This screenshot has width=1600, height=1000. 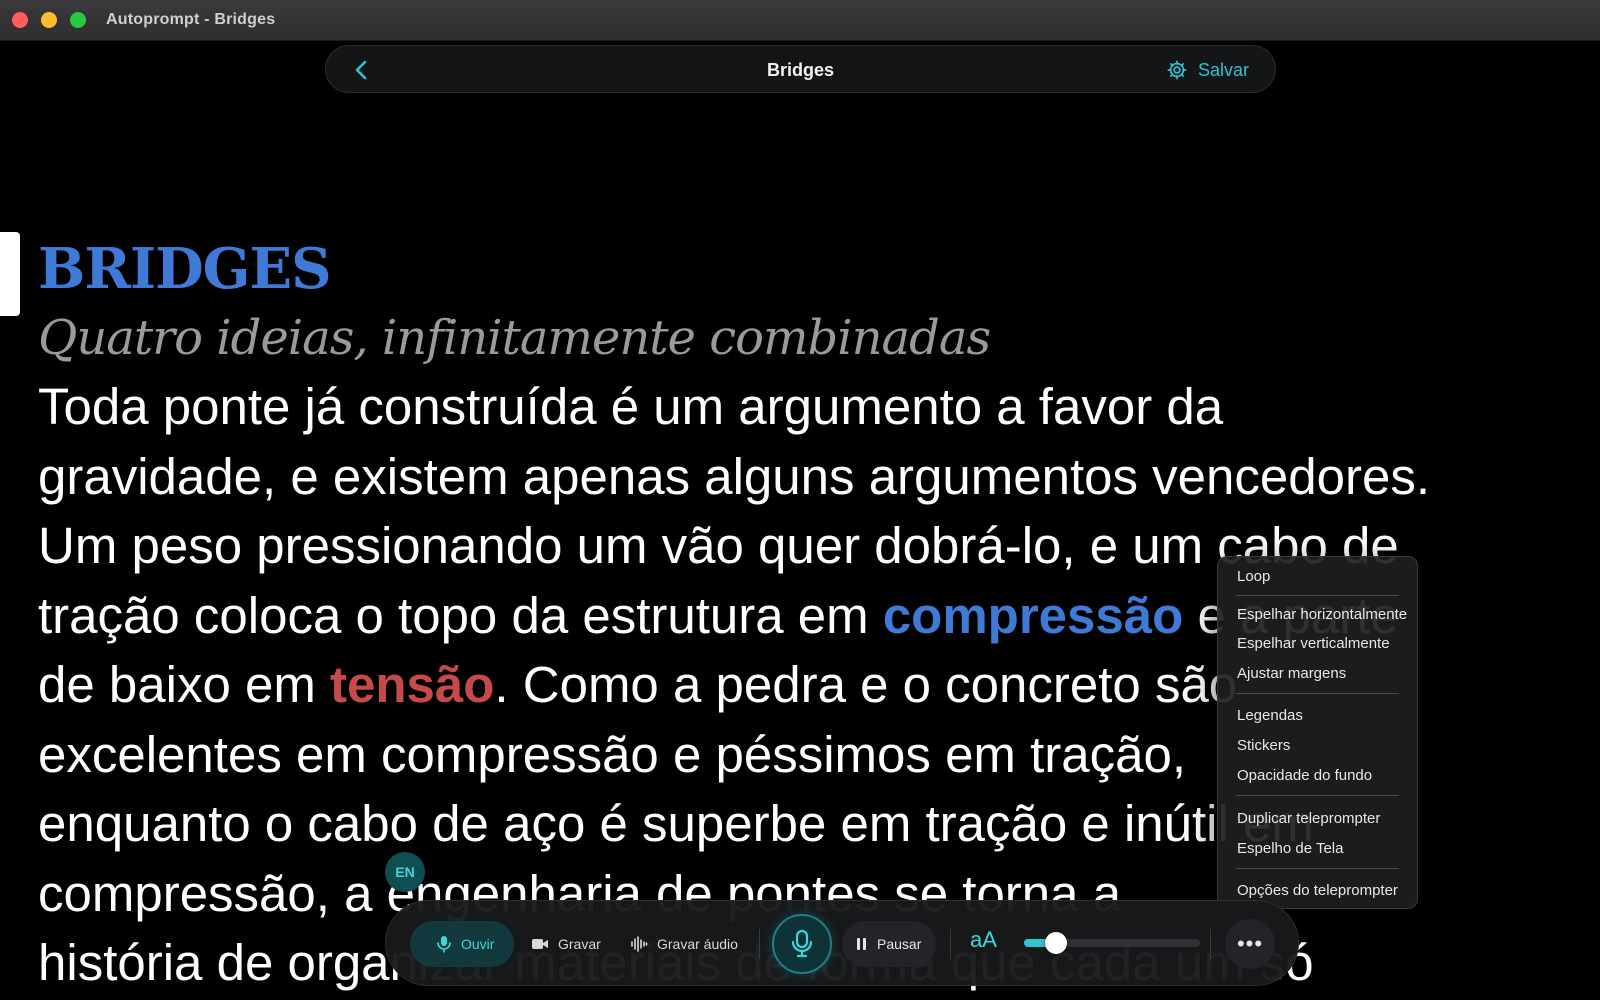 I want to click on listen-button: Ouvir, so click(x=462, y=944).